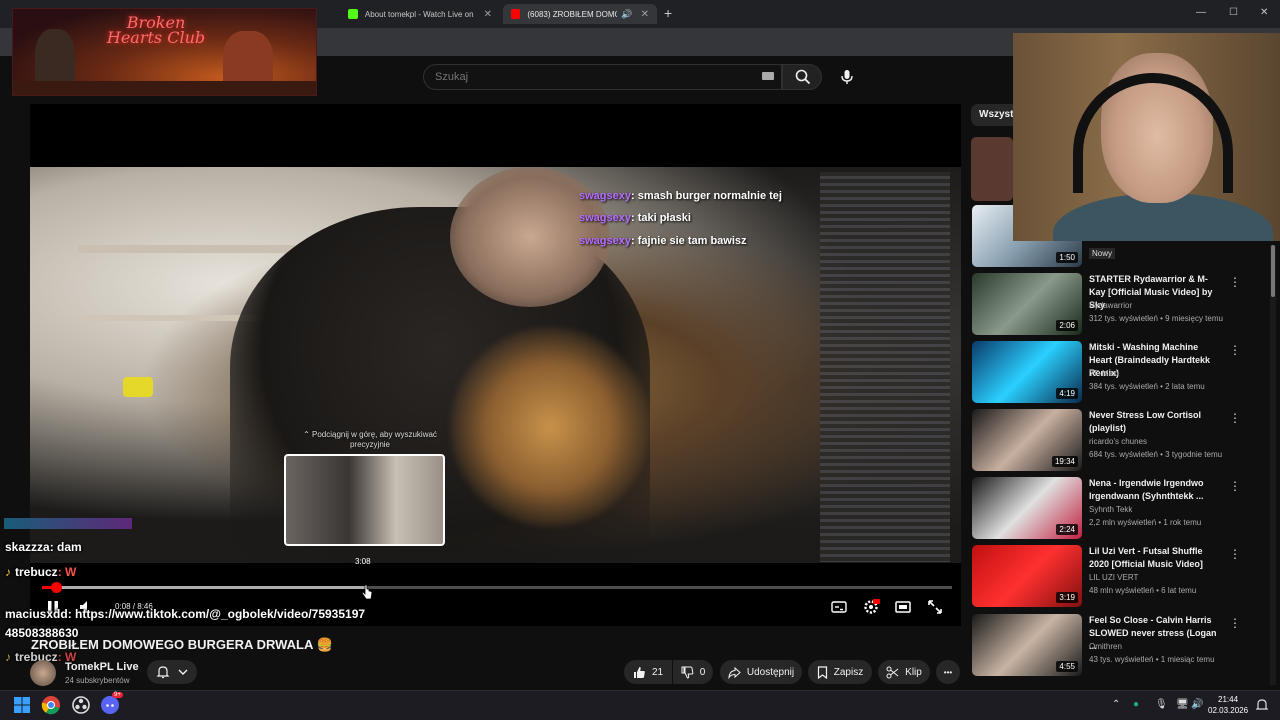 Image resolution: width=1280 pixels, height=720 pixels. I want to click on rec-channel: Omithren, so click(1105, 646).